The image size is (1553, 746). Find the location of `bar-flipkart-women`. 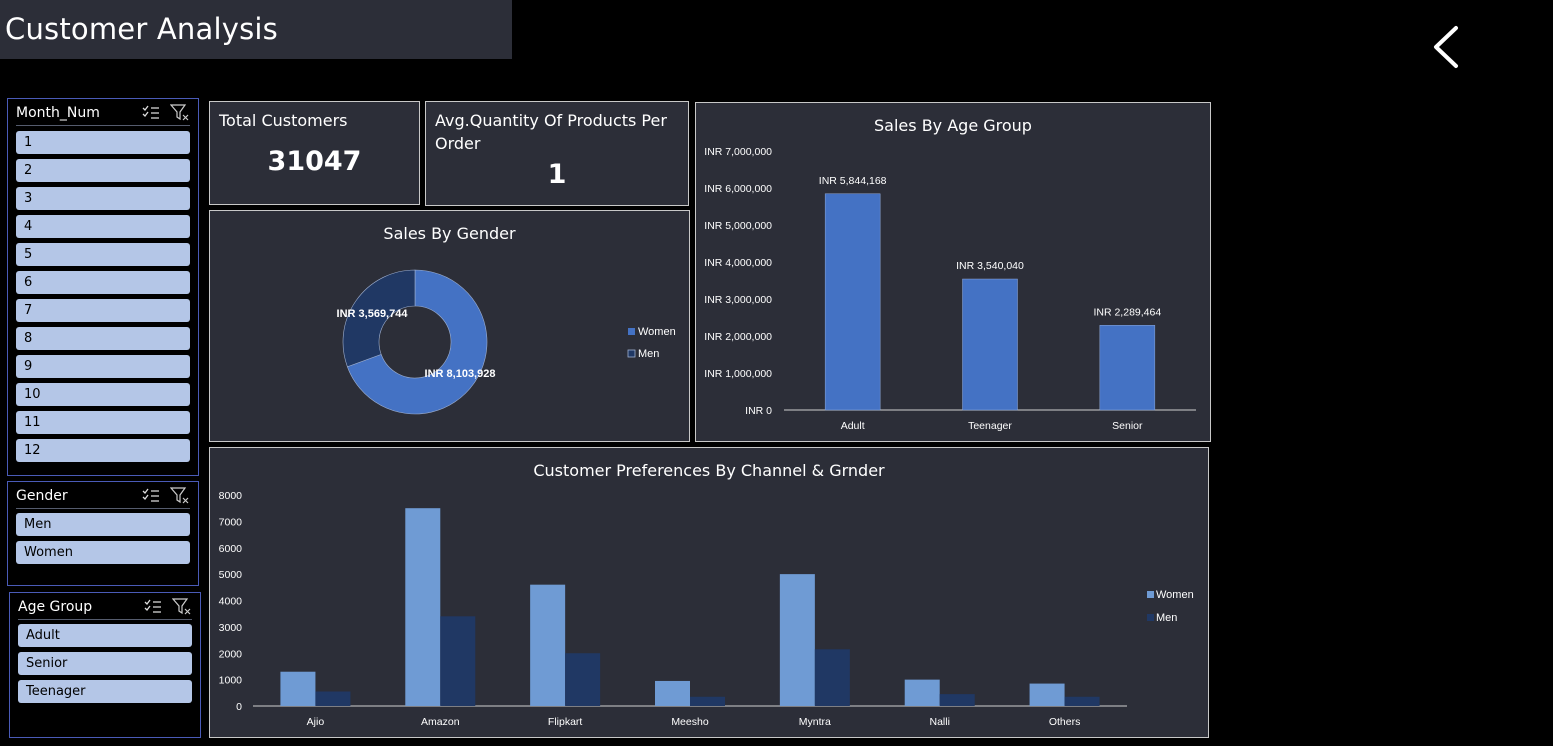

bar-flipkart-women is located at coordinates (548, 645).